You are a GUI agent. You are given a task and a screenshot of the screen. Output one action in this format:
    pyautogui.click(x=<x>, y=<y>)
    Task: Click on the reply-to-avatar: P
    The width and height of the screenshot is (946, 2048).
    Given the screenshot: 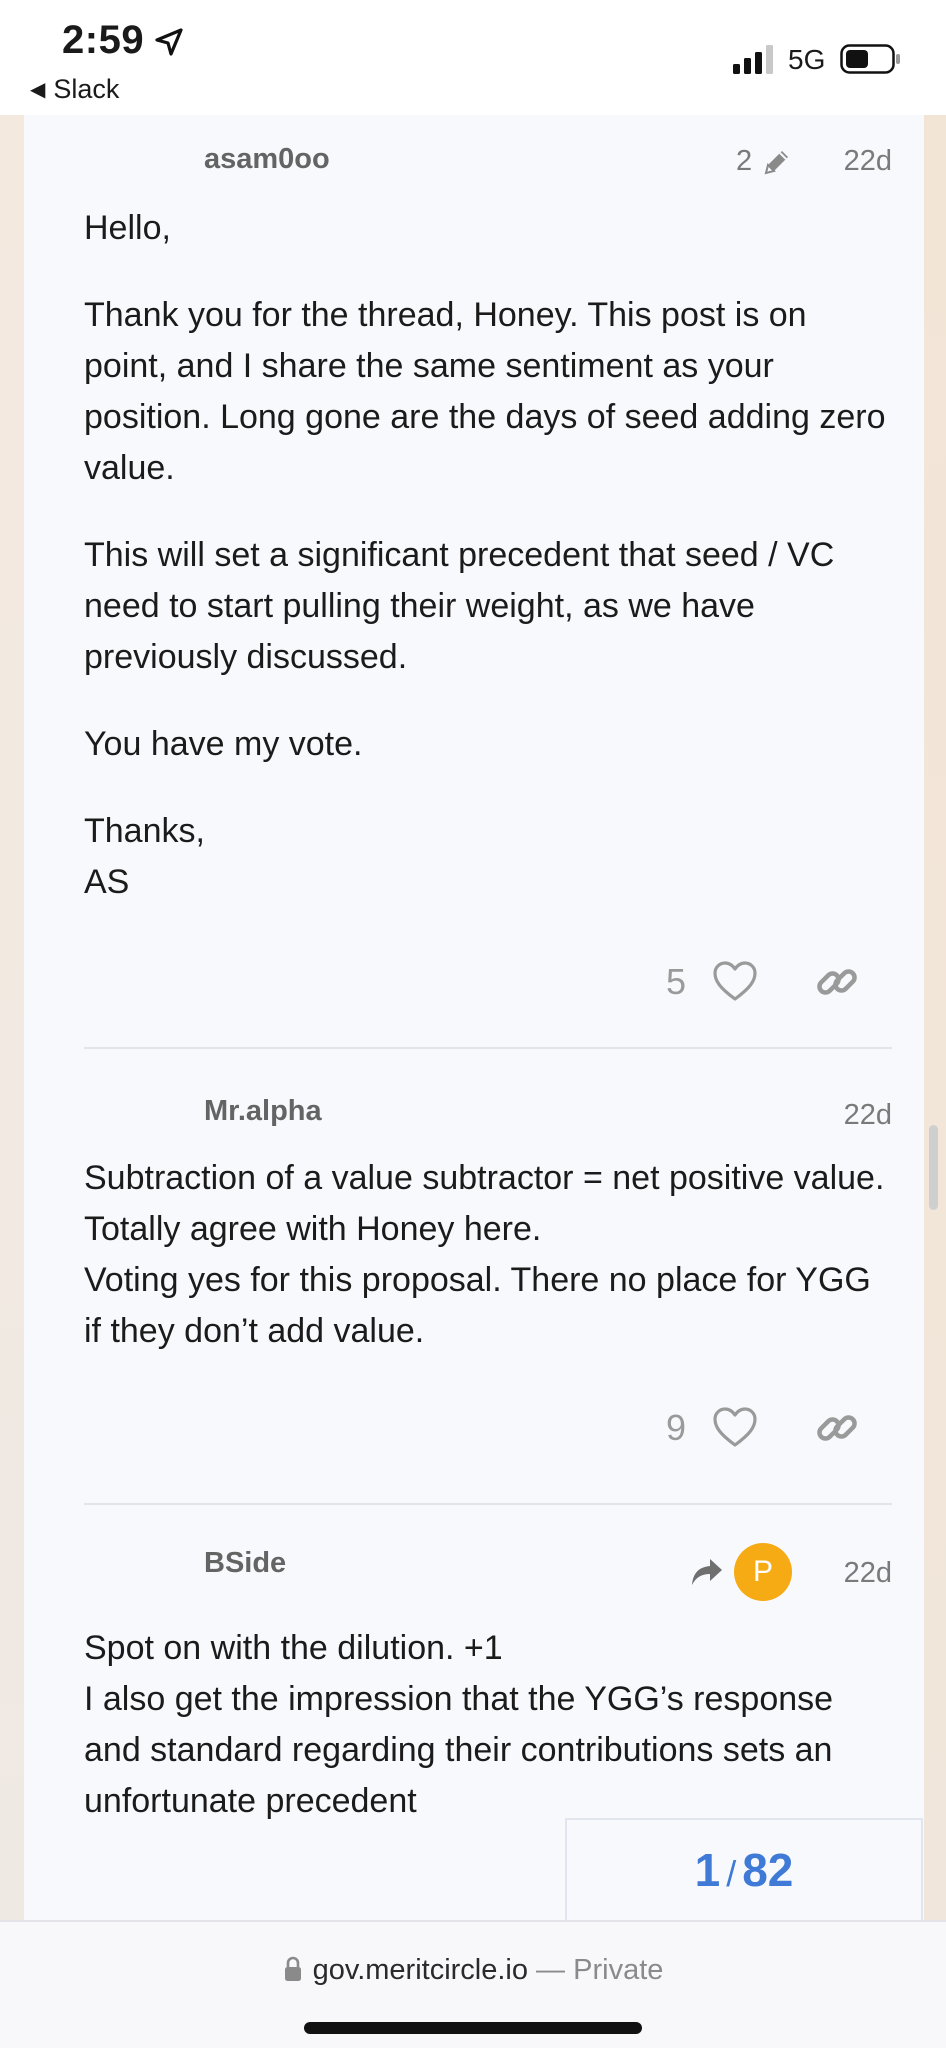 What is the action you would take?
    pyautogui.click(x=763, y=1572)
    